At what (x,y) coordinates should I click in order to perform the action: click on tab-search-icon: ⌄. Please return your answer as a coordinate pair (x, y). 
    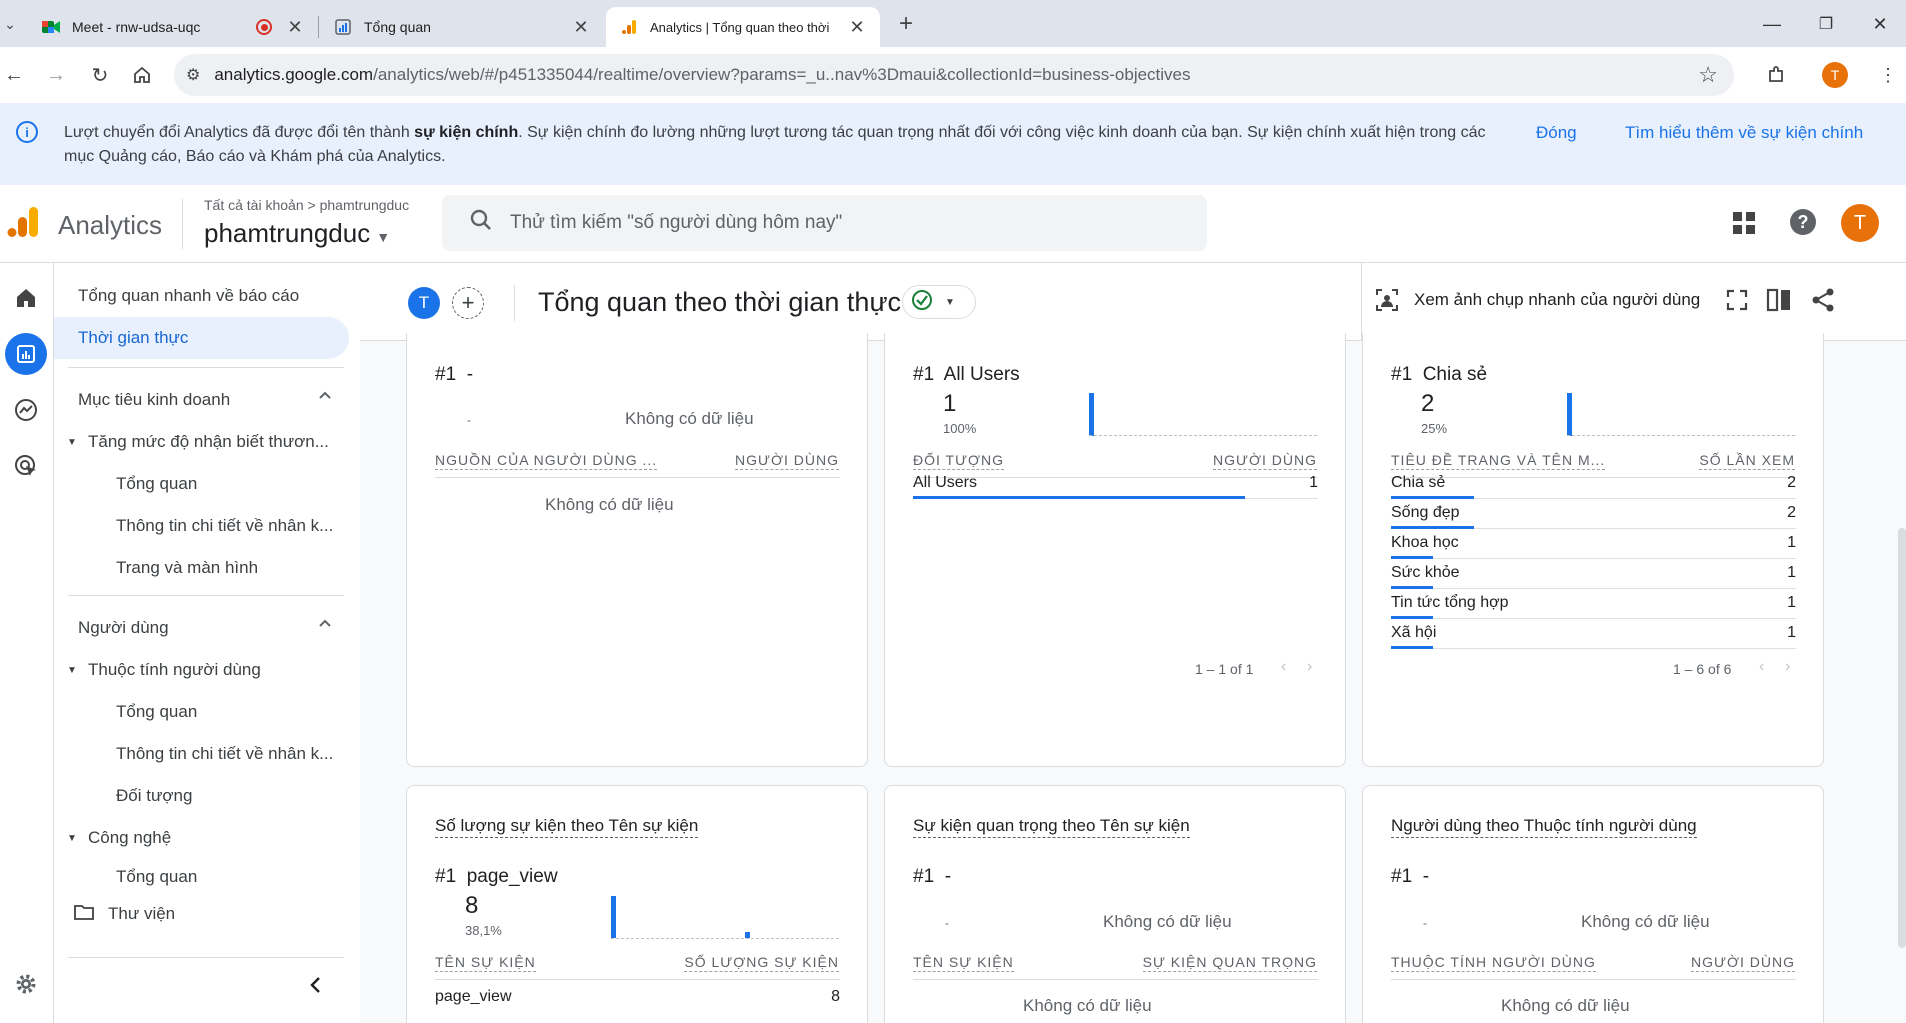
    Looking at the image, I should click on (10, 24).